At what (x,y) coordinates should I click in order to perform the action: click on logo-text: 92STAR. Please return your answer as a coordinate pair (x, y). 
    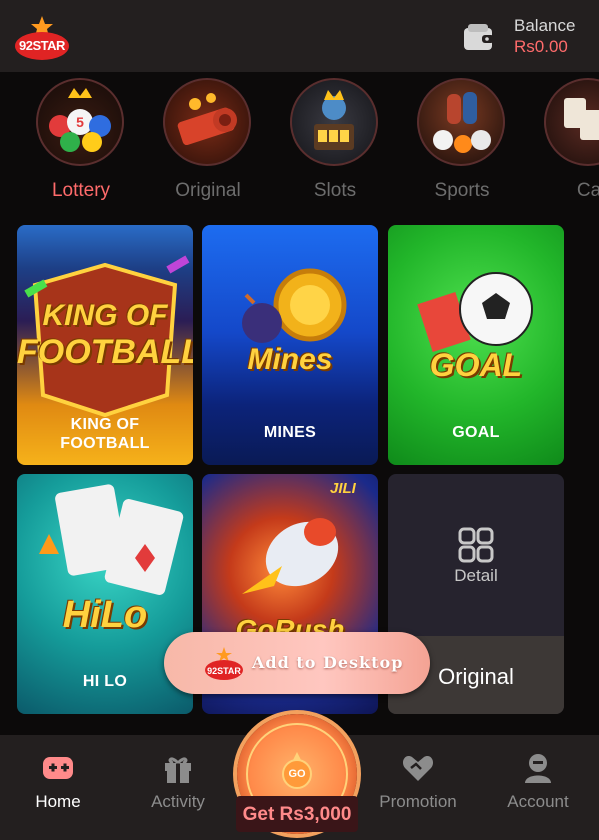
    Looking at the image, I should click on (42, 45).